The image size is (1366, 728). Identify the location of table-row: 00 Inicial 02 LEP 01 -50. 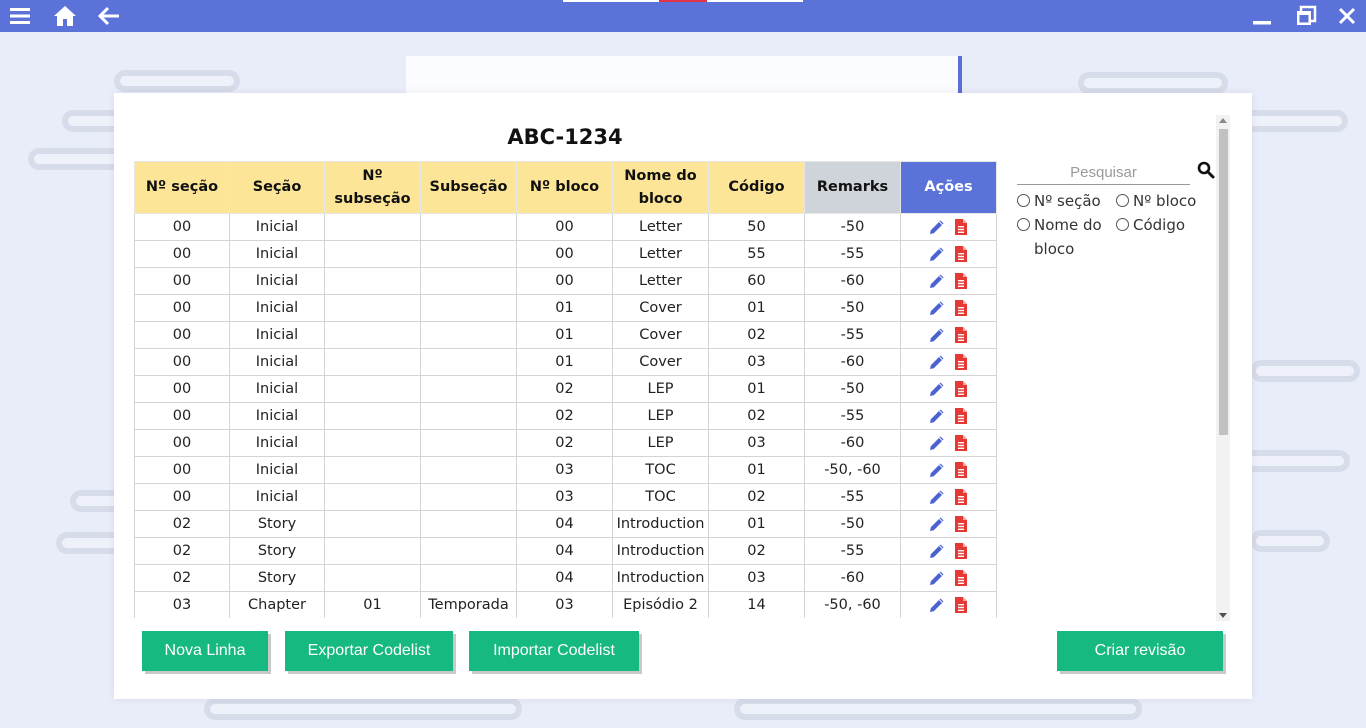
(565, 389).